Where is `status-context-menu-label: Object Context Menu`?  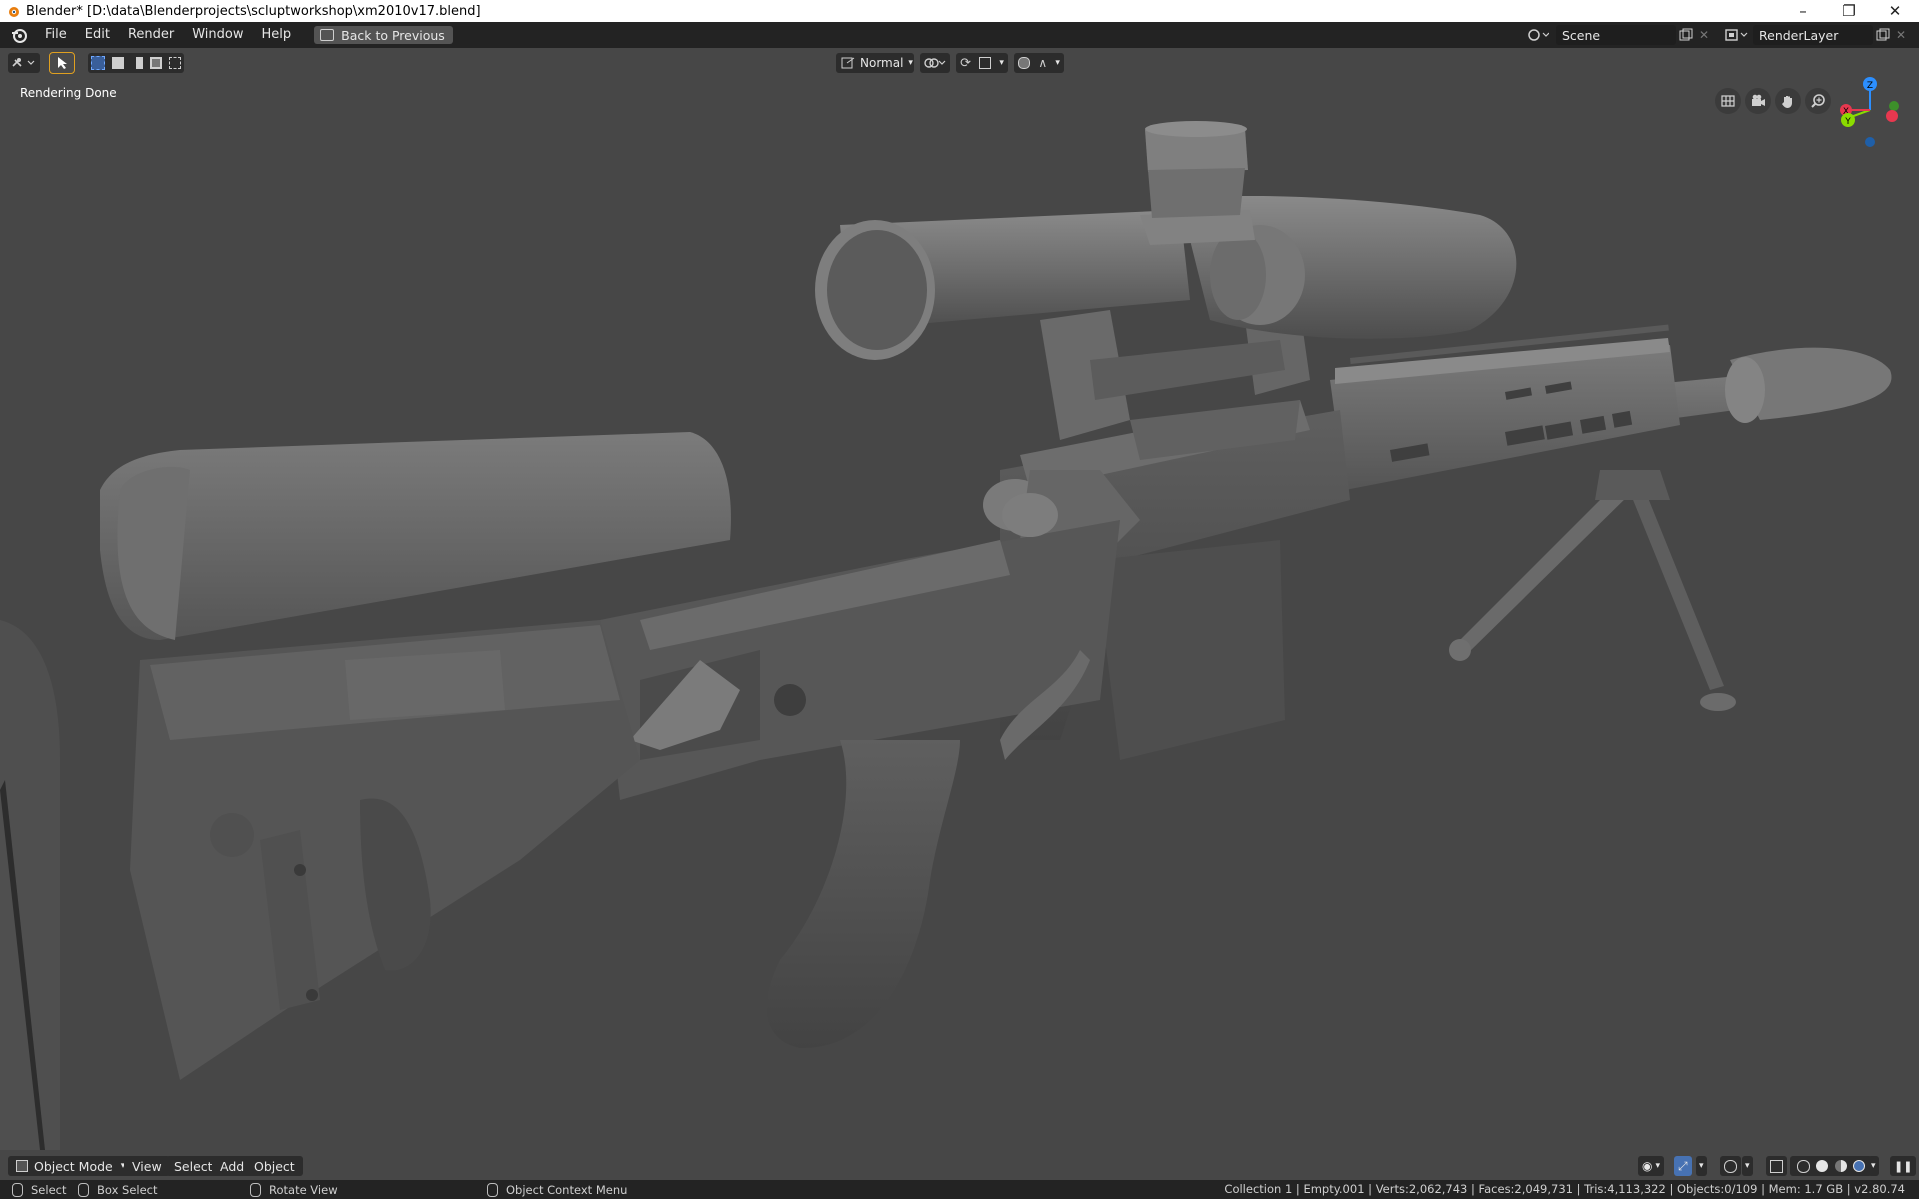
status-context-menu-label: Object Context Menu is located at coordinates (567, 1189).